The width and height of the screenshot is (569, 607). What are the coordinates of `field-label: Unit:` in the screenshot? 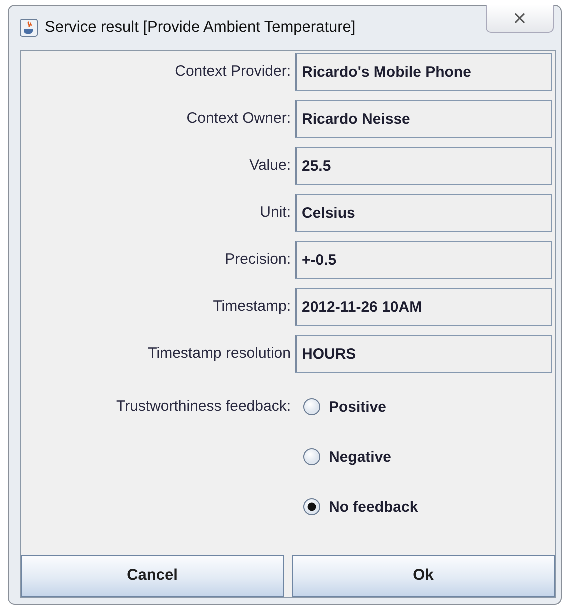 It's located at (275, 213).